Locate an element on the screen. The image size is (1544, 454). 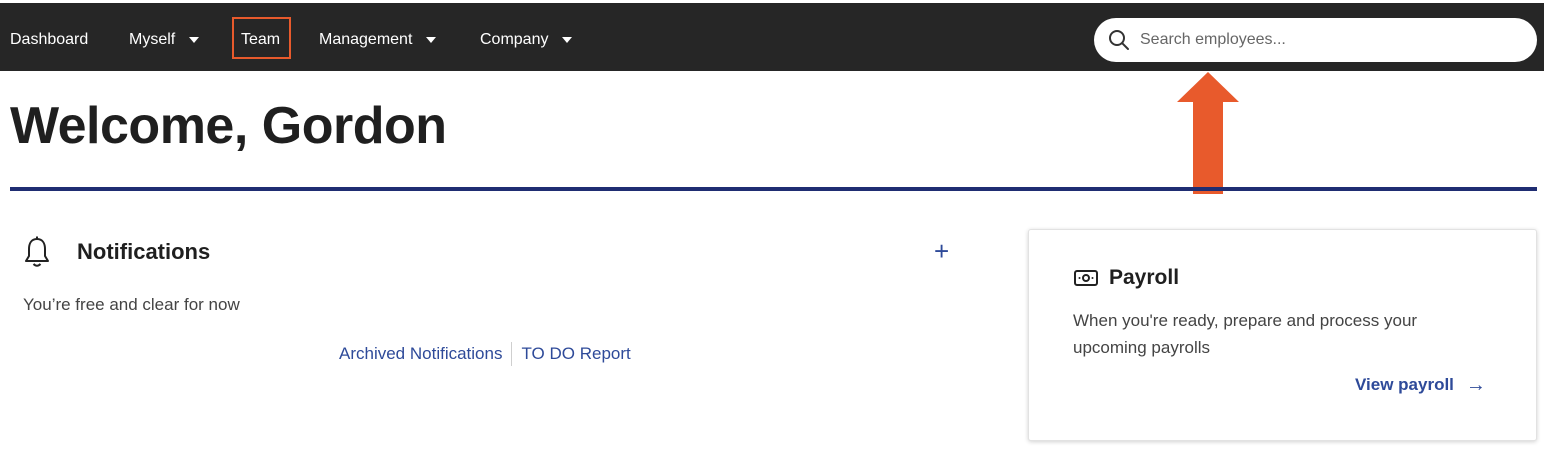
link-separator is located at coordinates (512, 354).